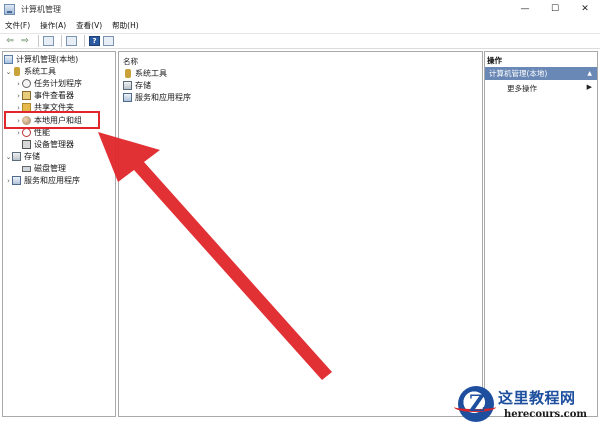 The height and width of the screenshot is (430, 600). Describe the element at coordinates (477, 404) in the screenshot. I see `watermark-logo-letter: Z` at that location.